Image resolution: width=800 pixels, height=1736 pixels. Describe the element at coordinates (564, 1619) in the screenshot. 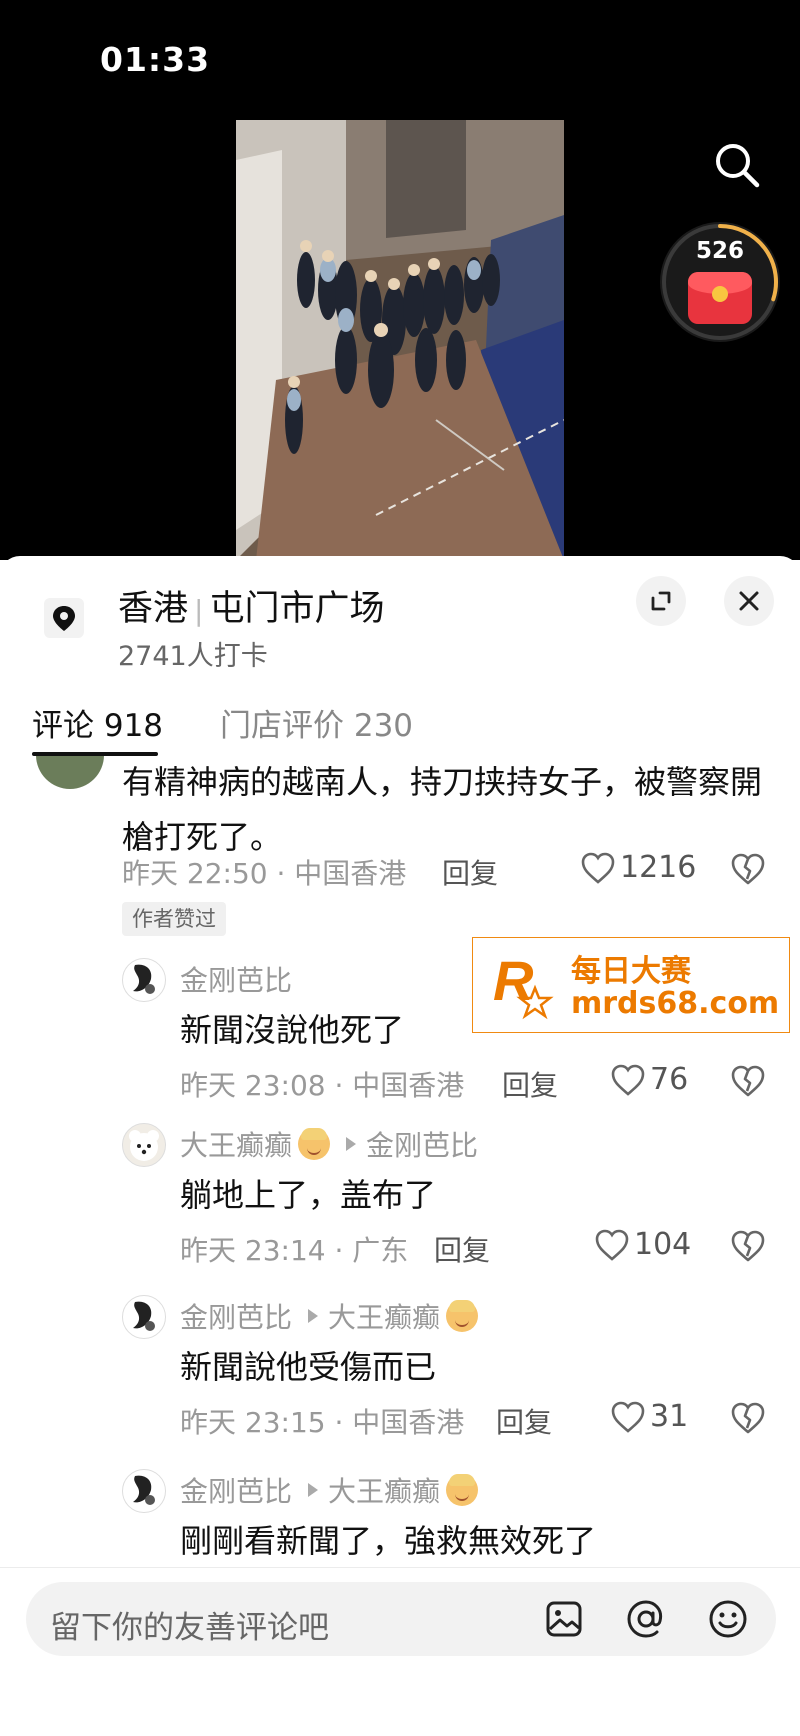

I see `image-icon` at that location.